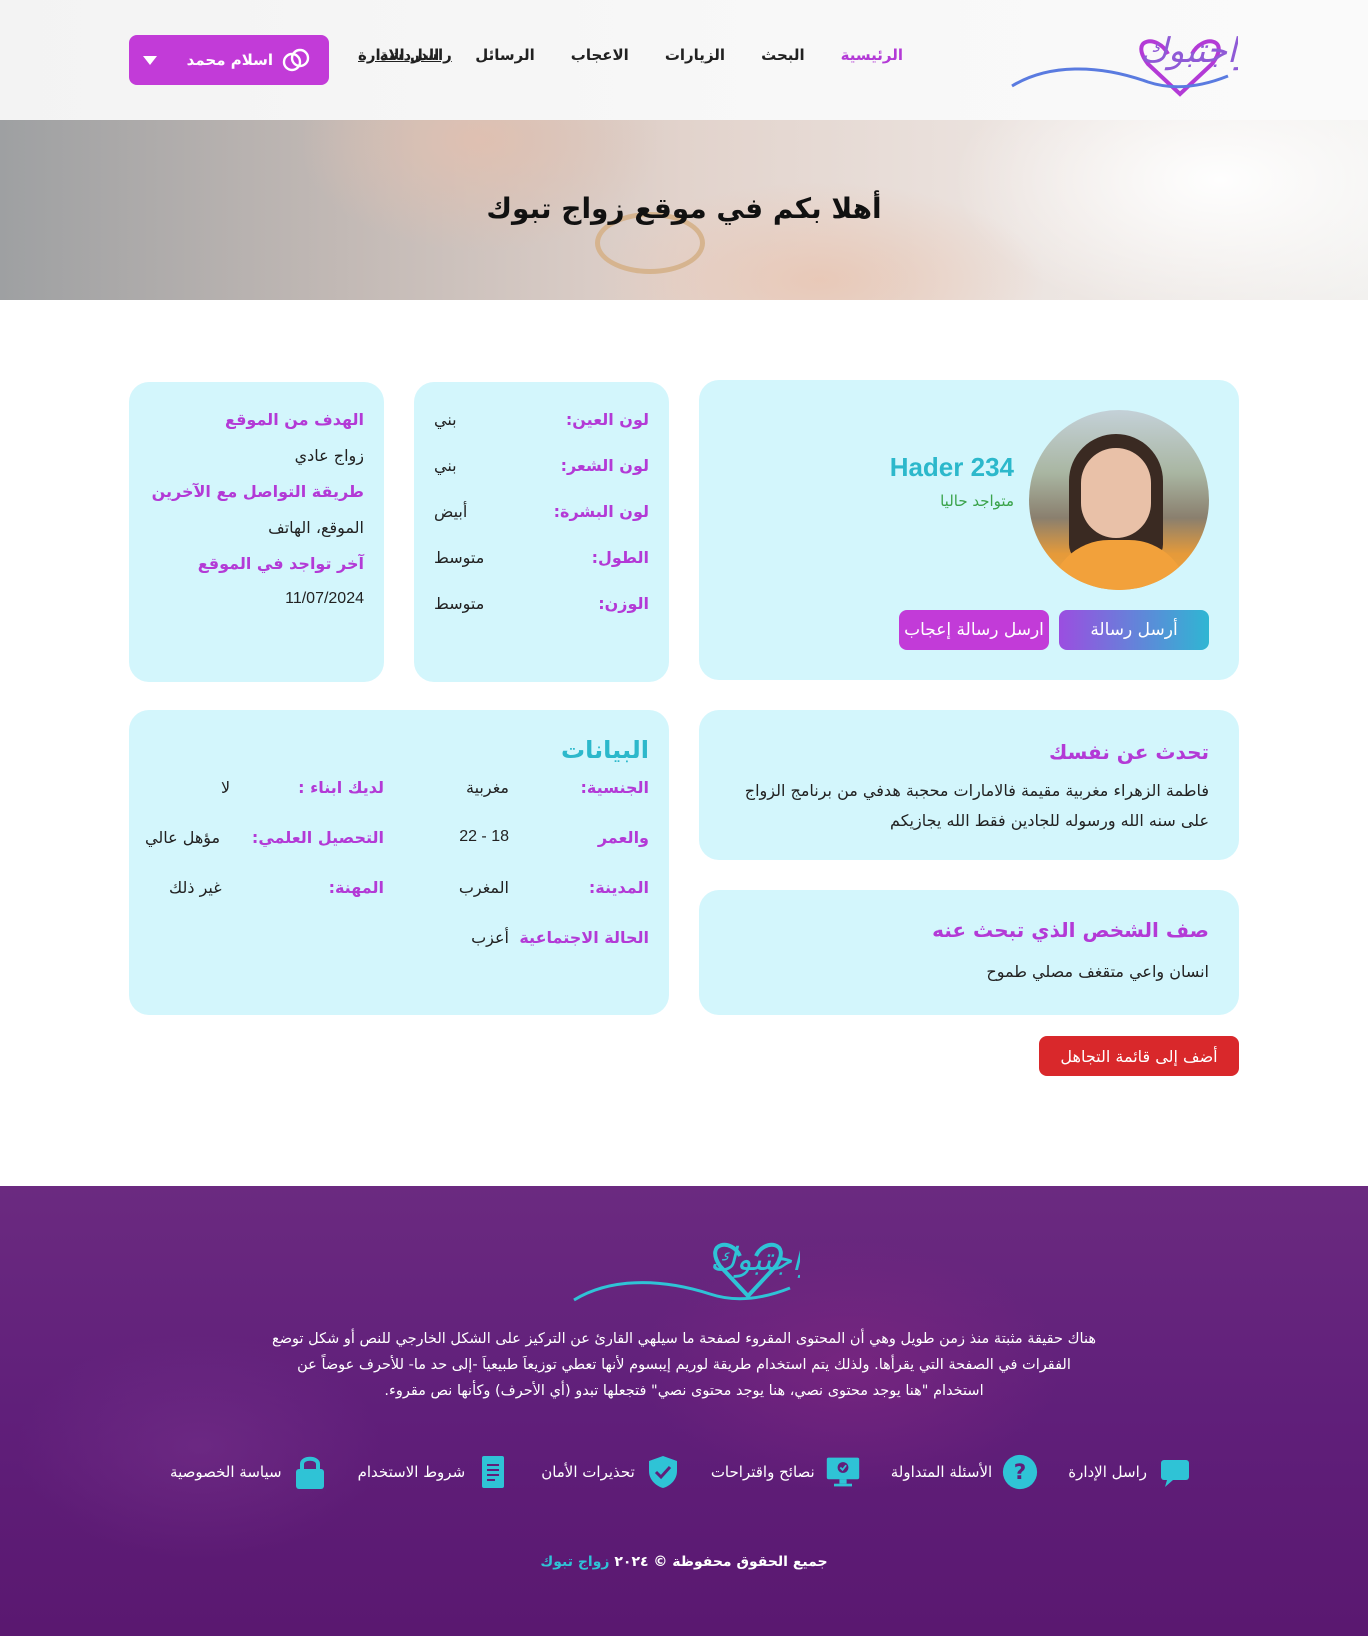  Describe the element at coordinates (451, 511) in the screenshot. I see `attr-value: أبيض` at that location.